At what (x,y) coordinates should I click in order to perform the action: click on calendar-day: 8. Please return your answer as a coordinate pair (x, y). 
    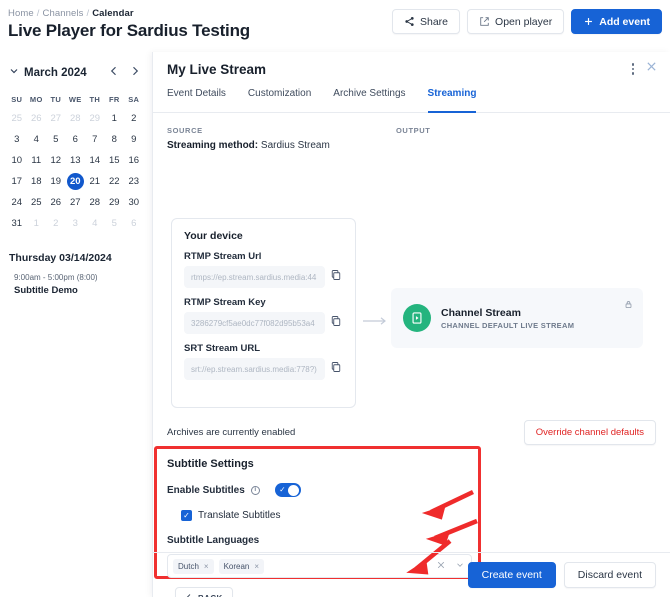
    Looking at the image, I should click on (115, 139).